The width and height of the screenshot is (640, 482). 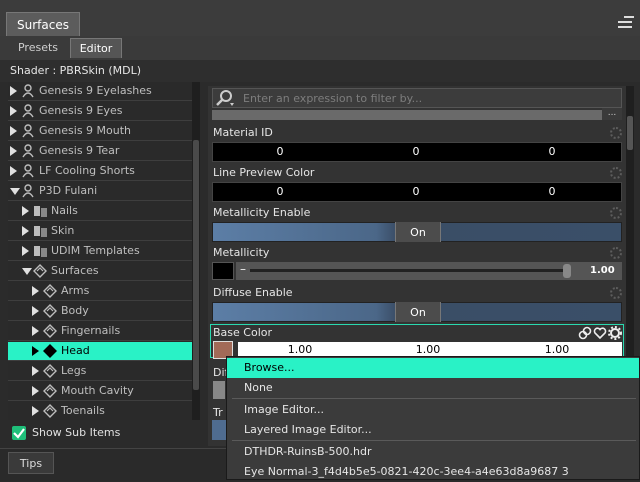 I want to click on tree-item-label: Mouth Cavity, so click(x=97, y=390).